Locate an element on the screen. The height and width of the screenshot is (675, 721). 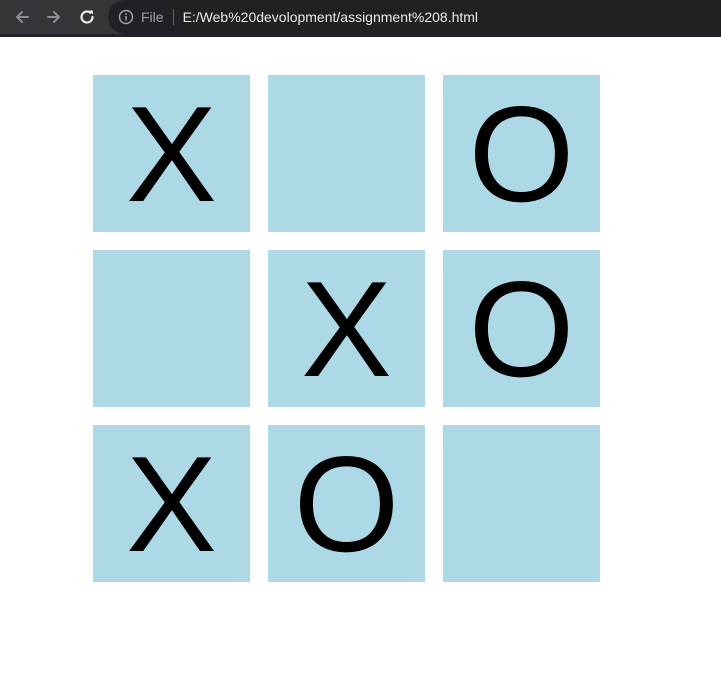
reload-button is located at coordinates (87, 17).